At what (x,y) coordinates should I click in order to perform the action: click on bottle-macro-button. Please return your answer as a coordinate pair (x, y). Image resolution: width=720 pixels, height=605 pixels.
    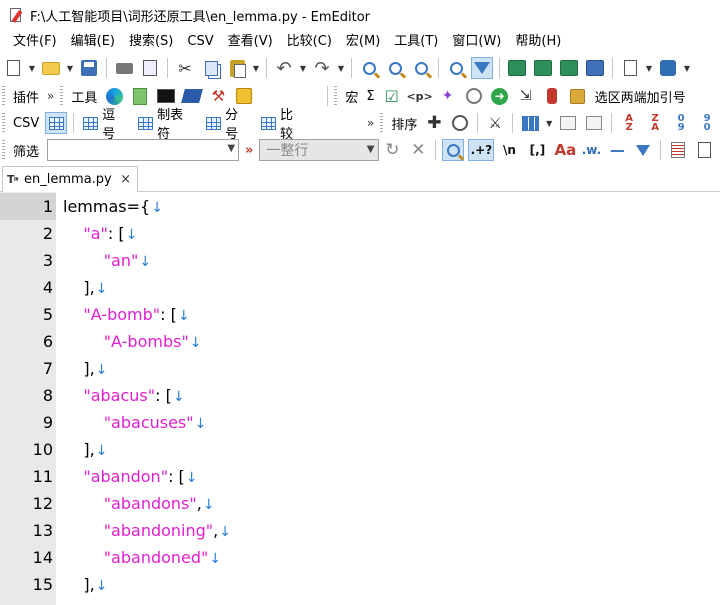
    Looking at the image, I should click on (552, 96).